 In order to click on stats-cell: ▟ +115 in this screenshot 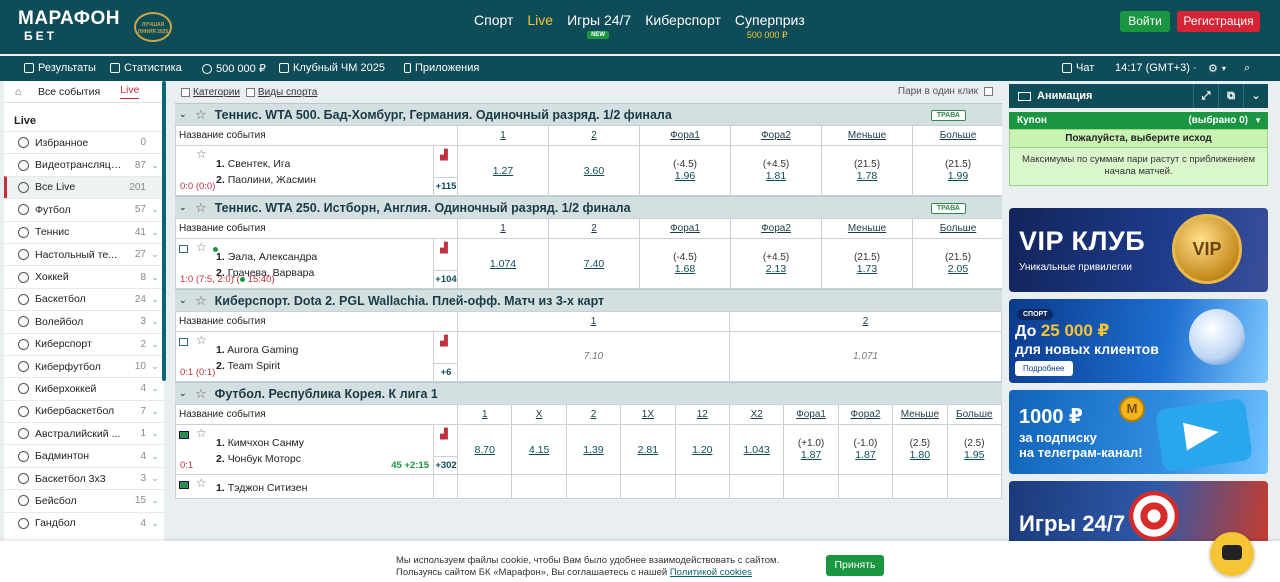, I will do `click(445, 170)`.